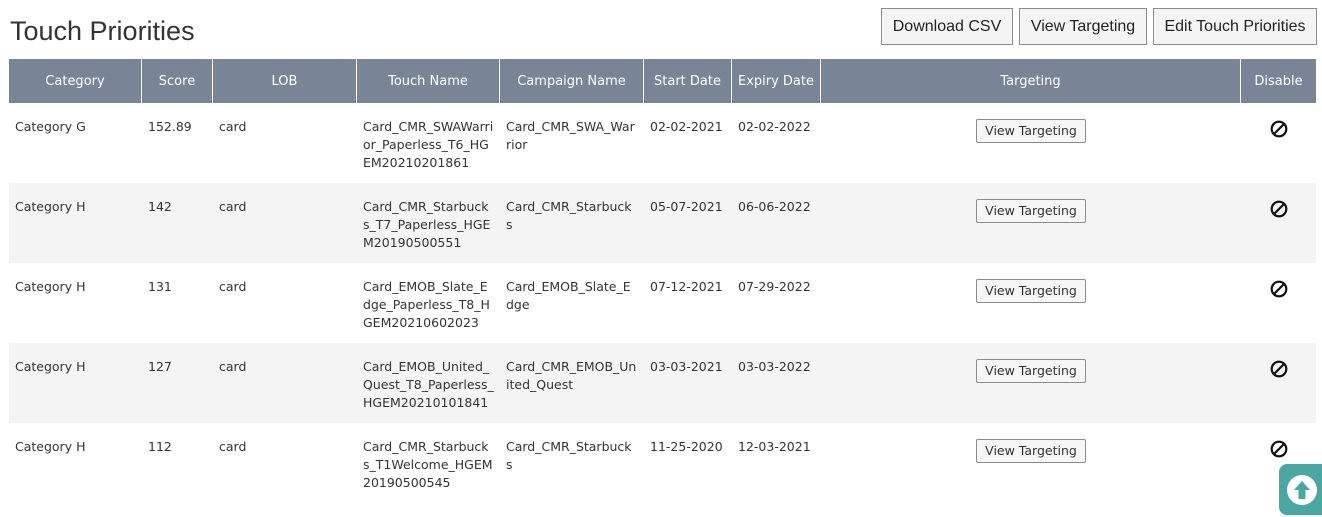 The height and width of the screenshot is (517, 1322). What do you see at coordinates (160, 446) in the screenshot?
I see `score-cell: 112` at bounding box center [160, 446].